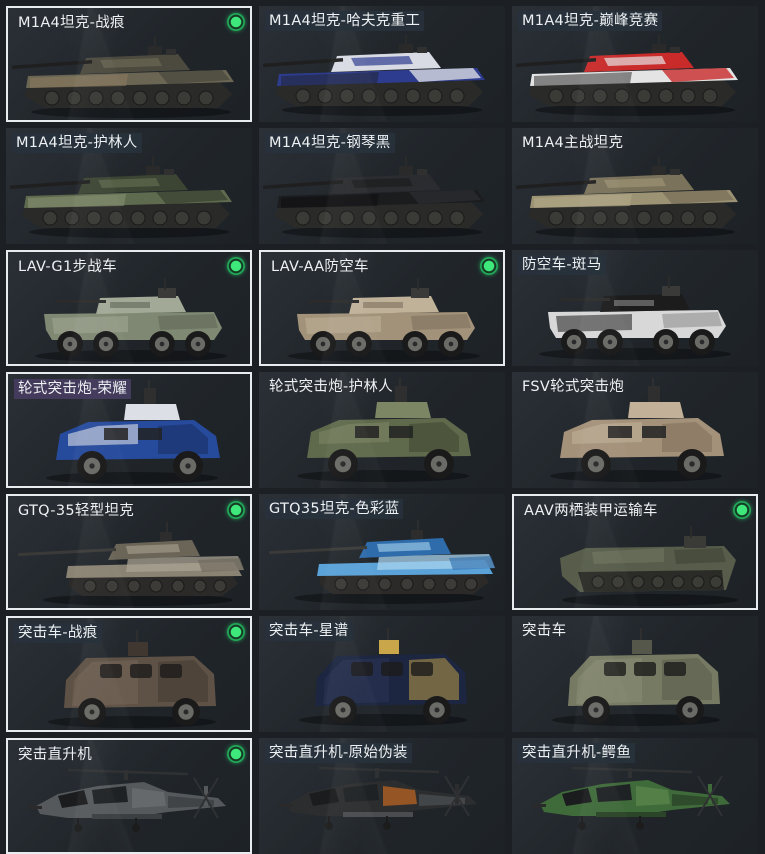 This screenshot has height=854, width=765. What do you see at coordinates (338, 753) in the screenshot?
I see `vehicle-name: 突击直升机-原始伪装` at bounding box center [338, 753].